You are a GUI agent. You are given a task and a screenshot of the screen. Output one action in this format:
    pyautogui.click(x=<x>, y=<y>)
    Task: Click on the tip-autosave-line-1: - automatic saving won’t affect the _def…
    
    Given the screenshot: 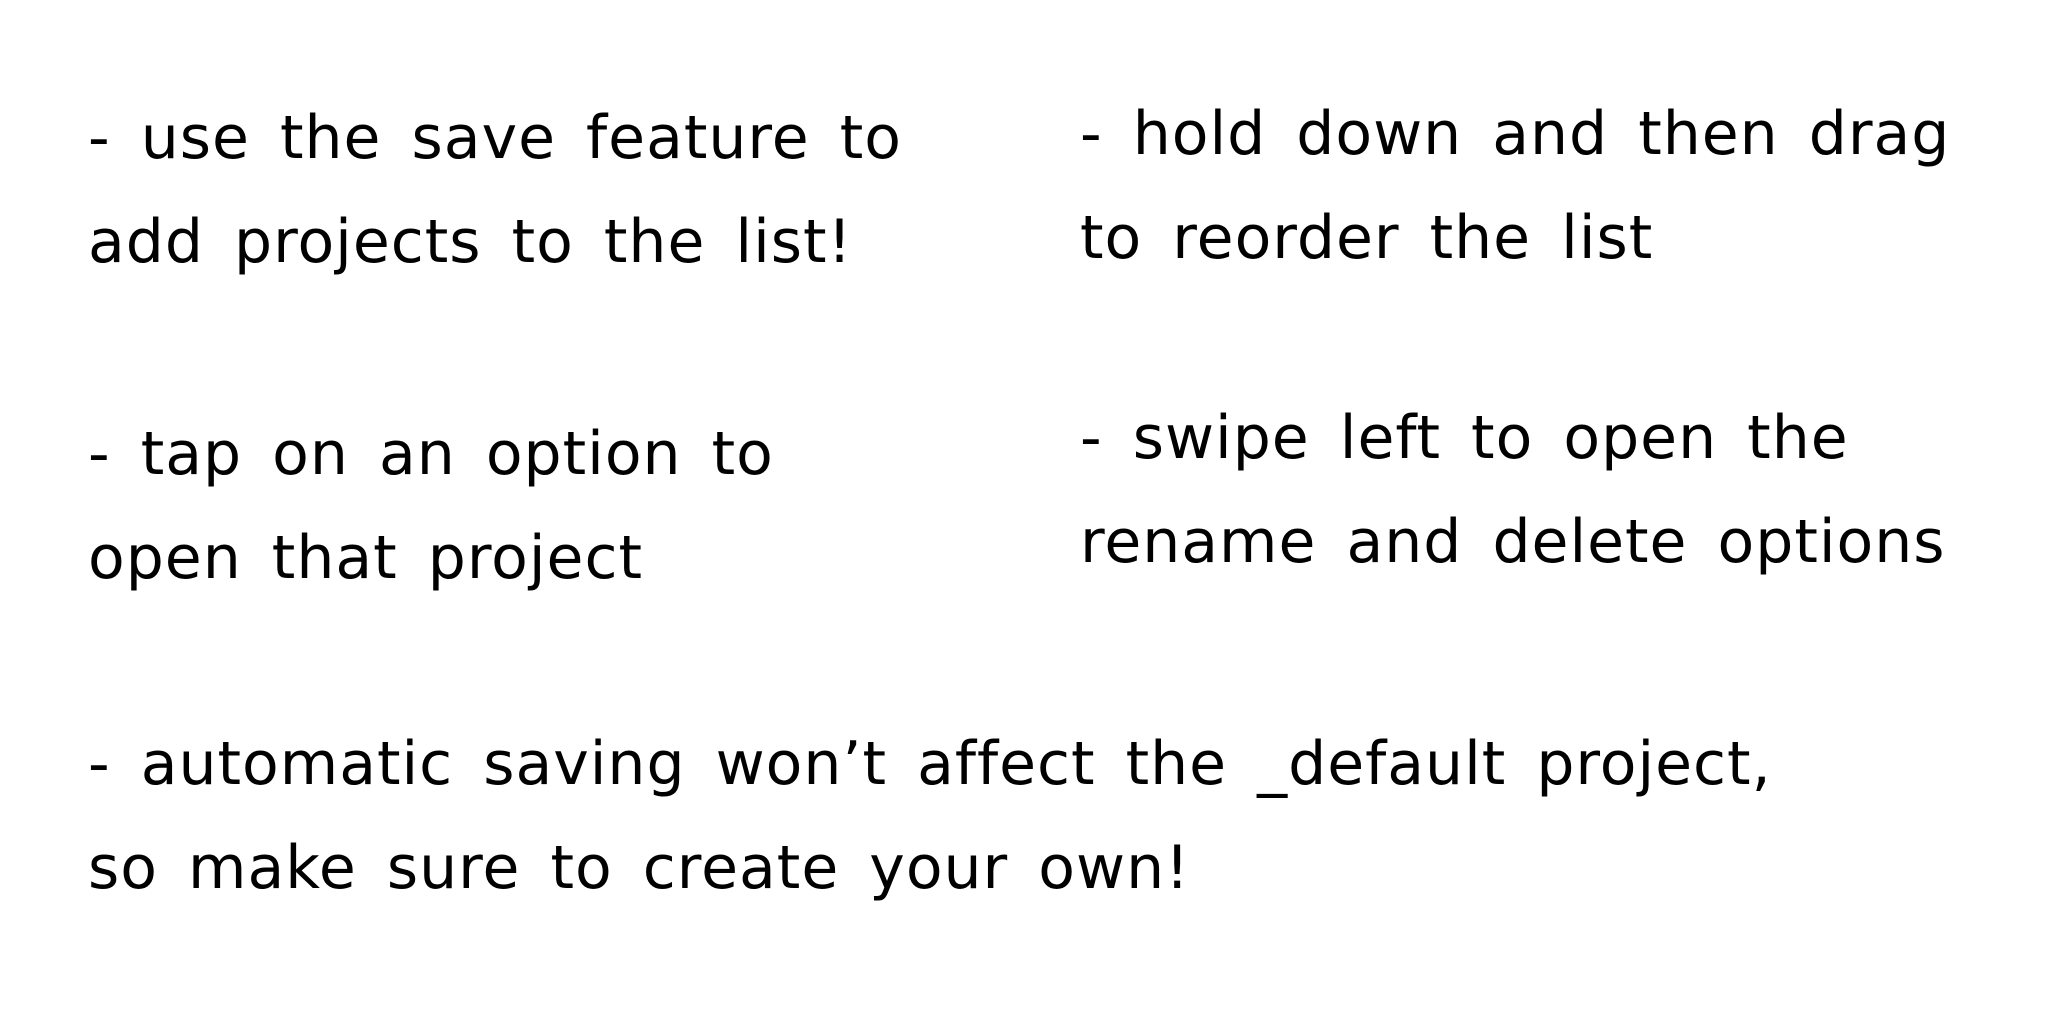 What is the action you would take?
    pyautogui.click(x=930, y=764)
    